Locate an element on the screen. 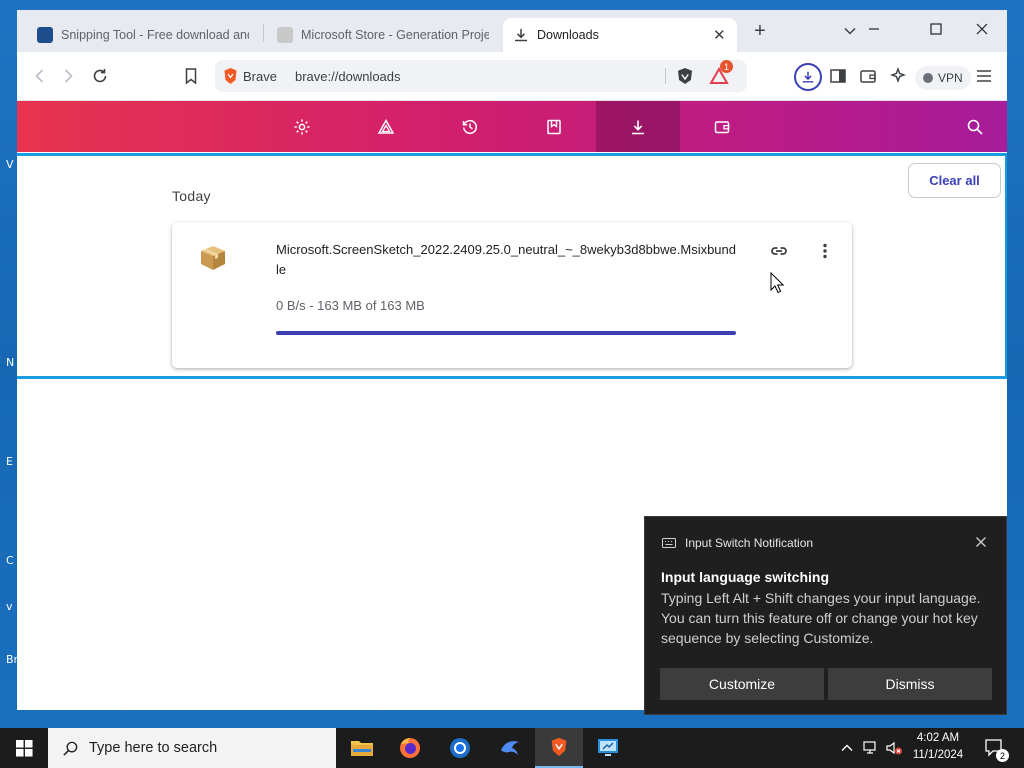 This screenshot has height=768, width=1024. mouse-cursor-icon is located at coordinates (777, 283).